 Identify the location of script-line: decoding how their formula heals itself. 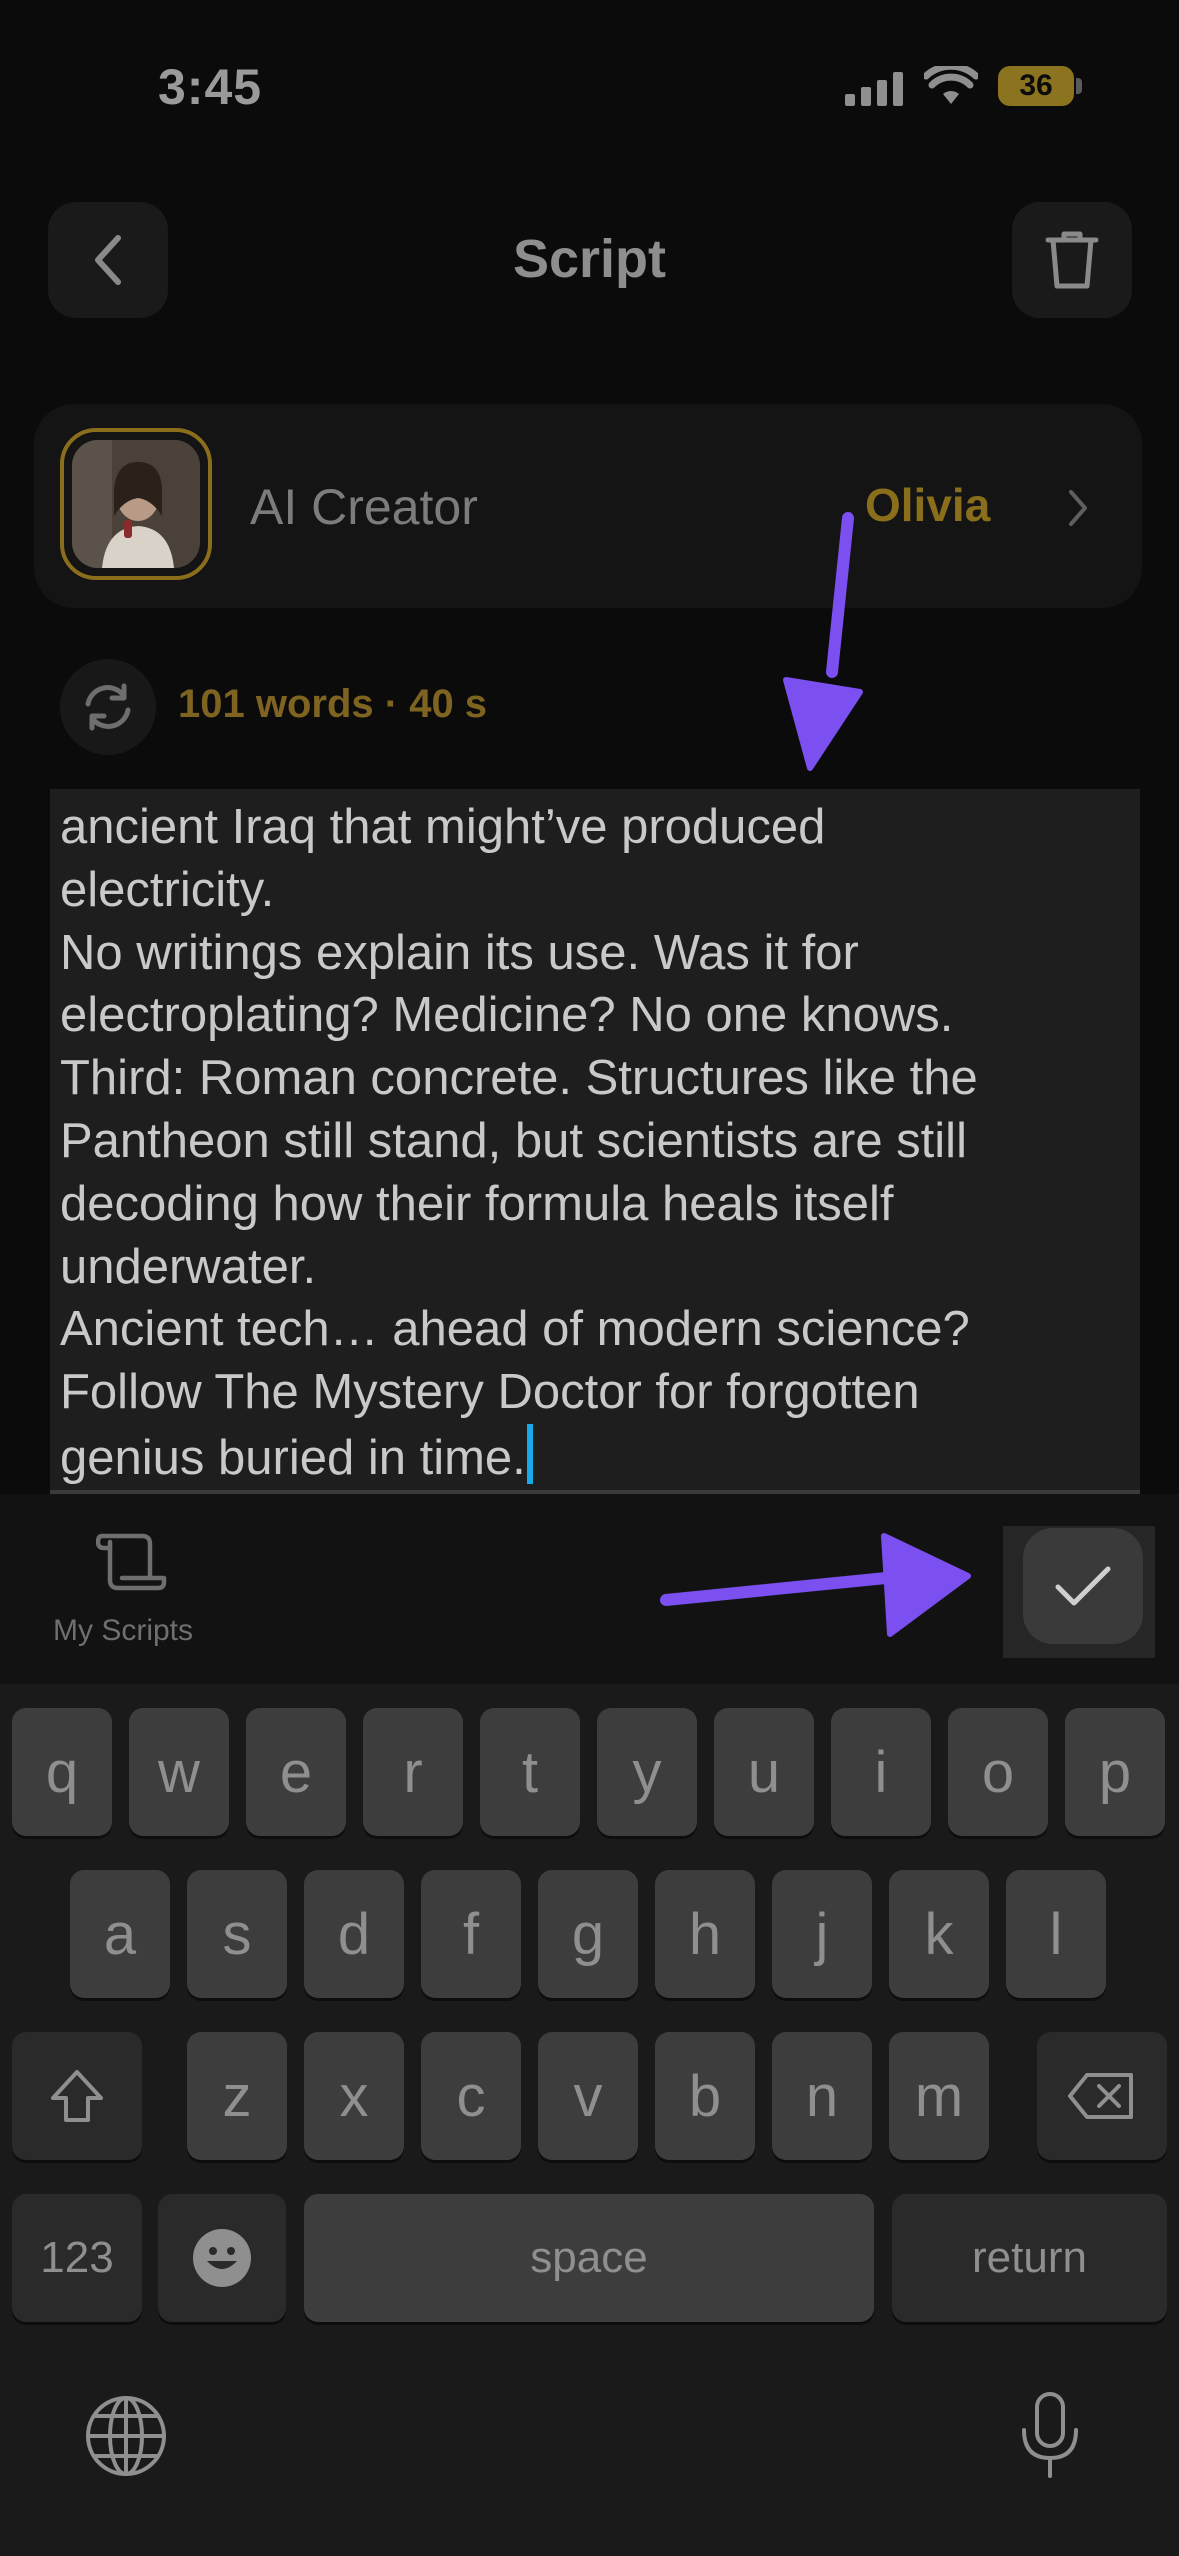
(477, 1203).